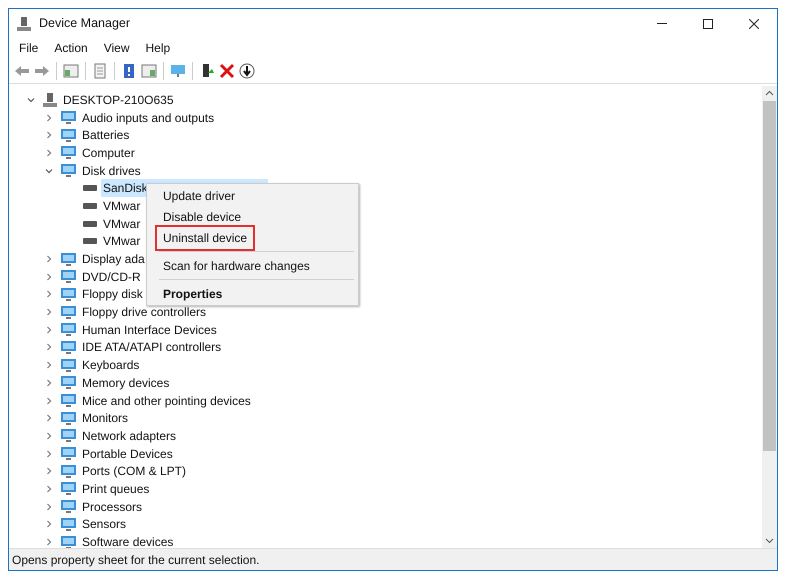  I want to click on tree-item: Software devices, so click(128, 540).